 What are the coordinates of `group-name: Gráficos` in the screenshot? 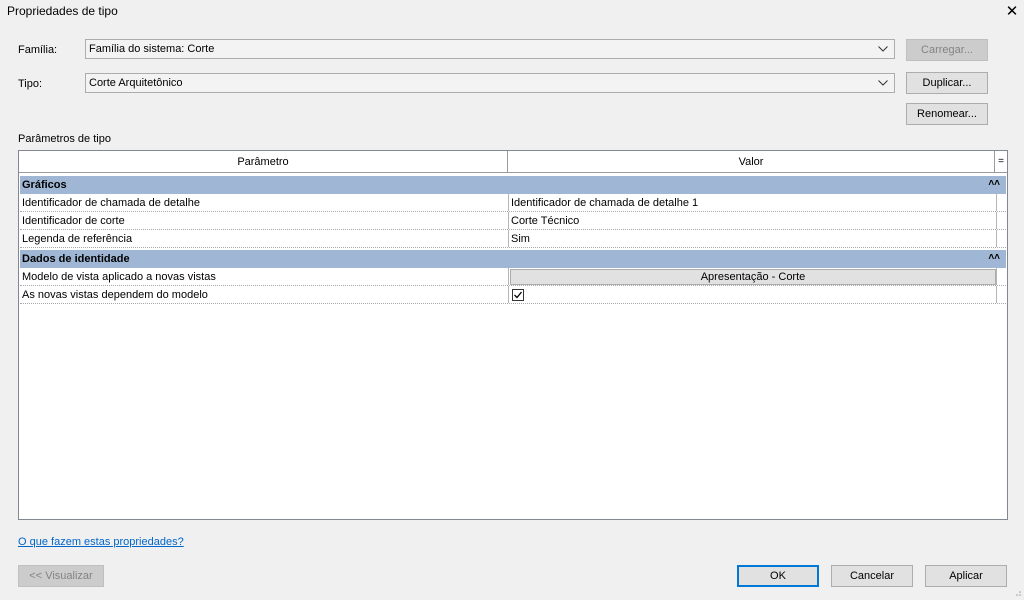 It's located at (44, 185).